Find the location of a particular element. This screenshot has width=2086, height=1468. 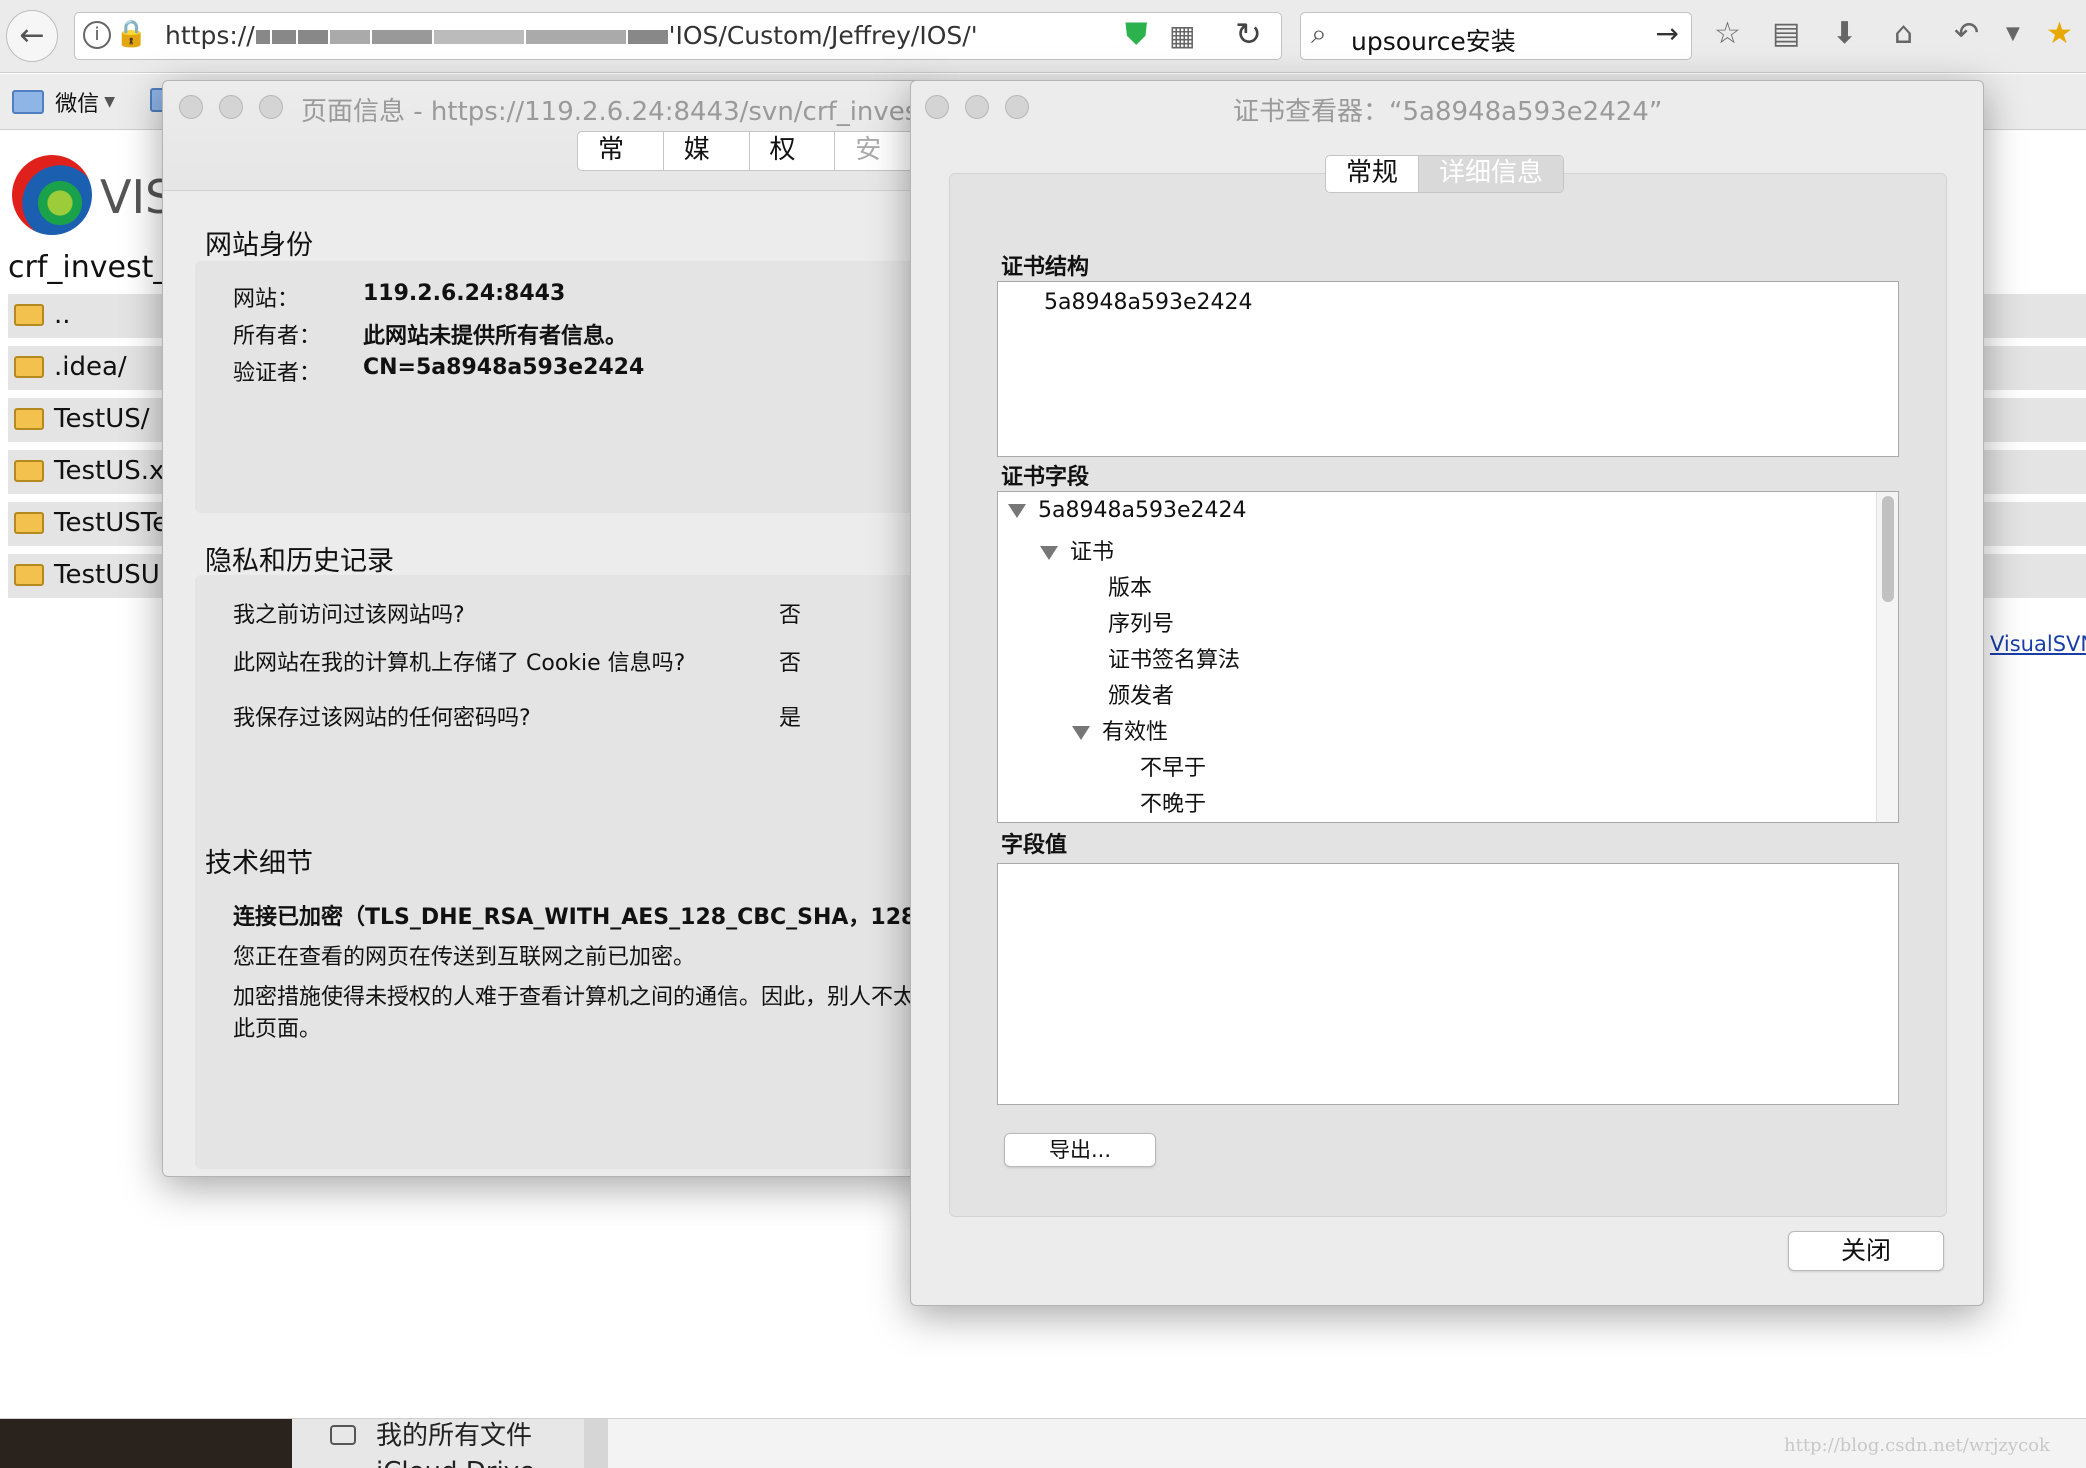

tab-security: 安全 is located at coordinates (877, 151).